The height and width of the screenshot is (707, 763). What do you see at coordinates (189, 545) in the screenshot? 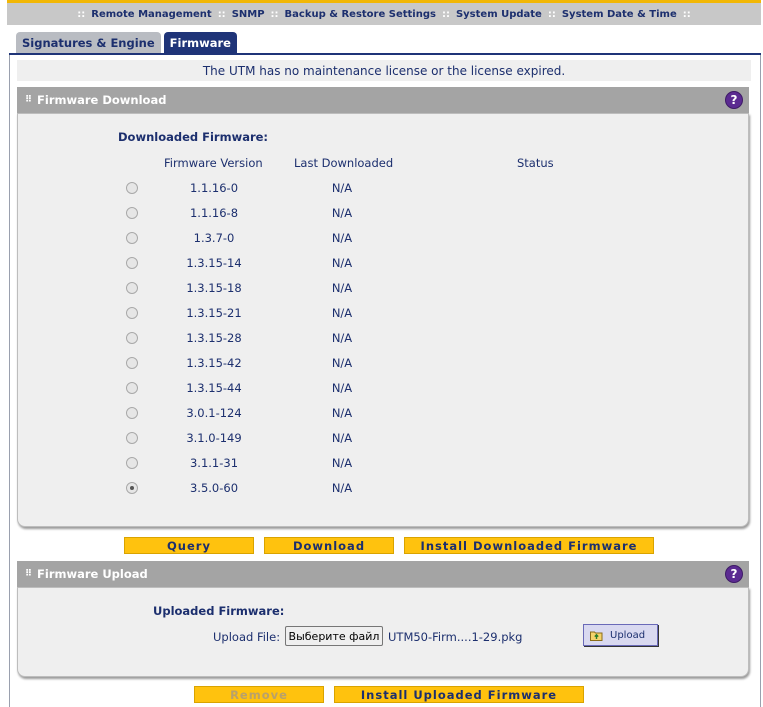
I see `query-button: Query` at bounding box center [189, 545].